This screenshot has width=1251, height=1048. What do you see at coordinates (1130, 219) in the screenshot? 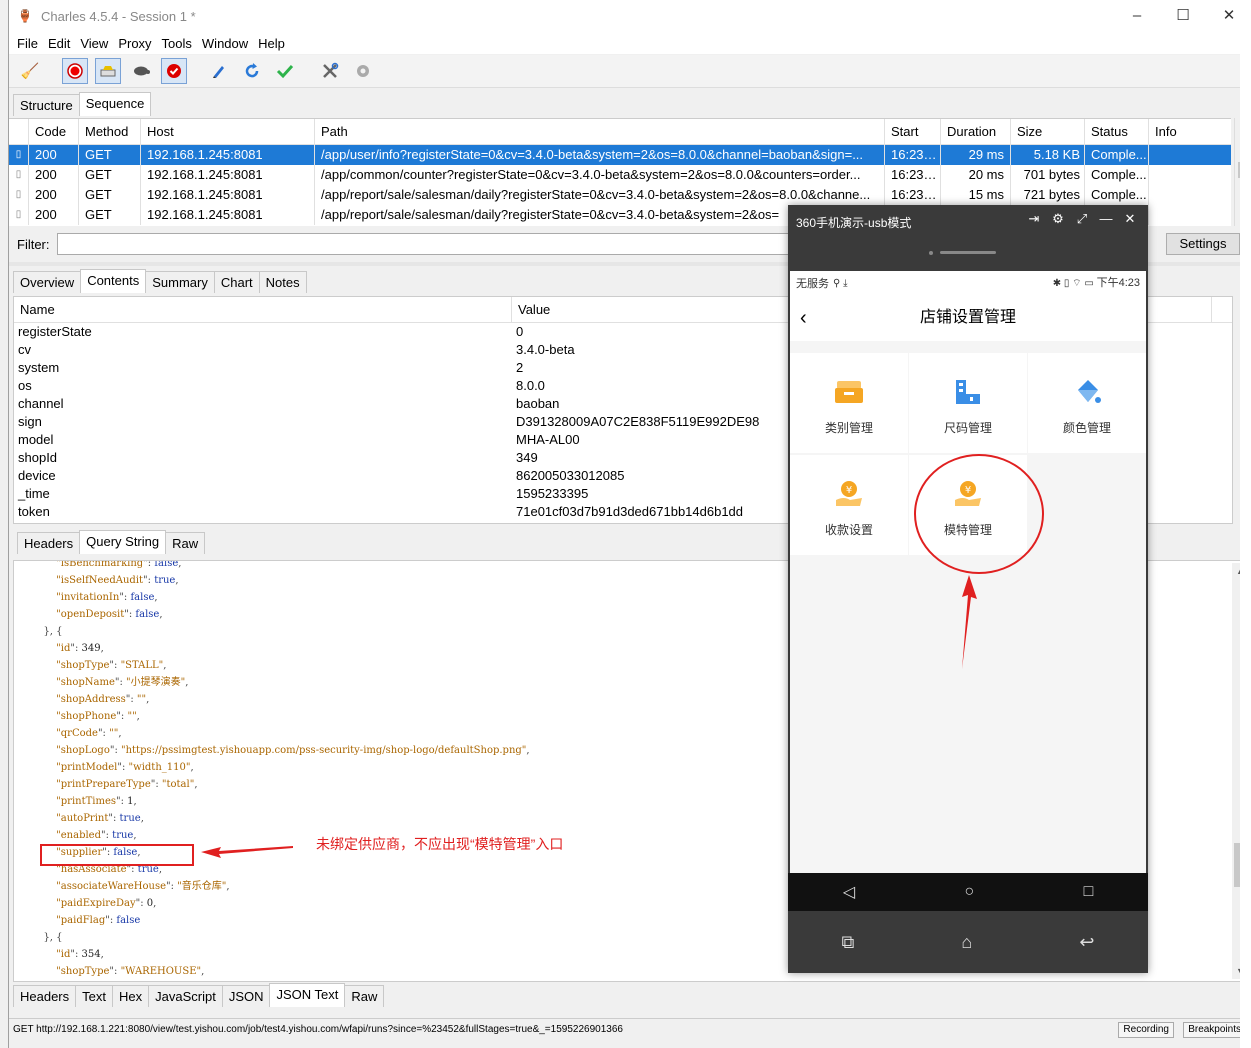
I see `close-icon: ✕` at bounding box center [1130, 219].